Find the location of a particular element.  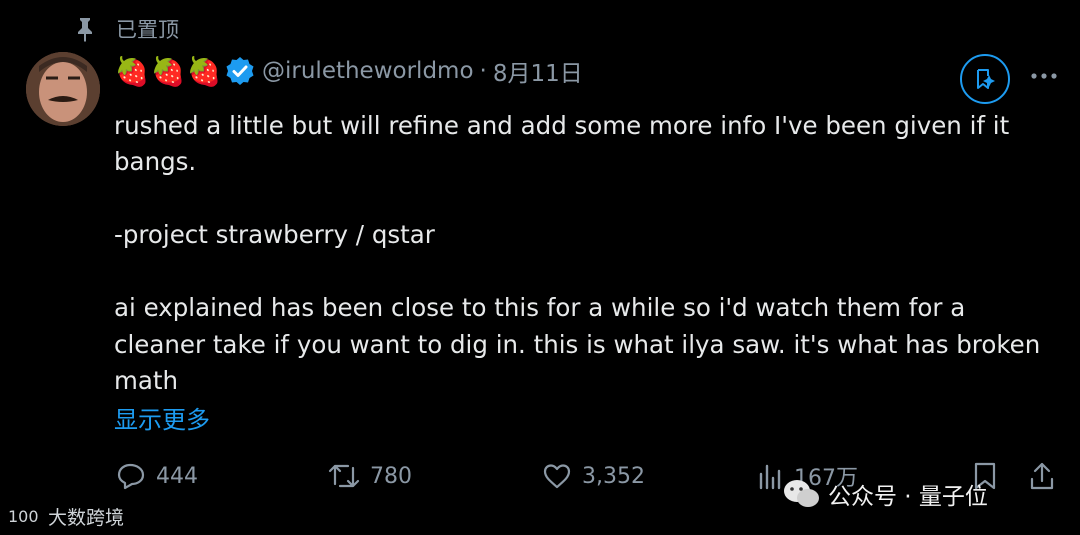

retweet-count: 780 is located at coordinates (391, 476).